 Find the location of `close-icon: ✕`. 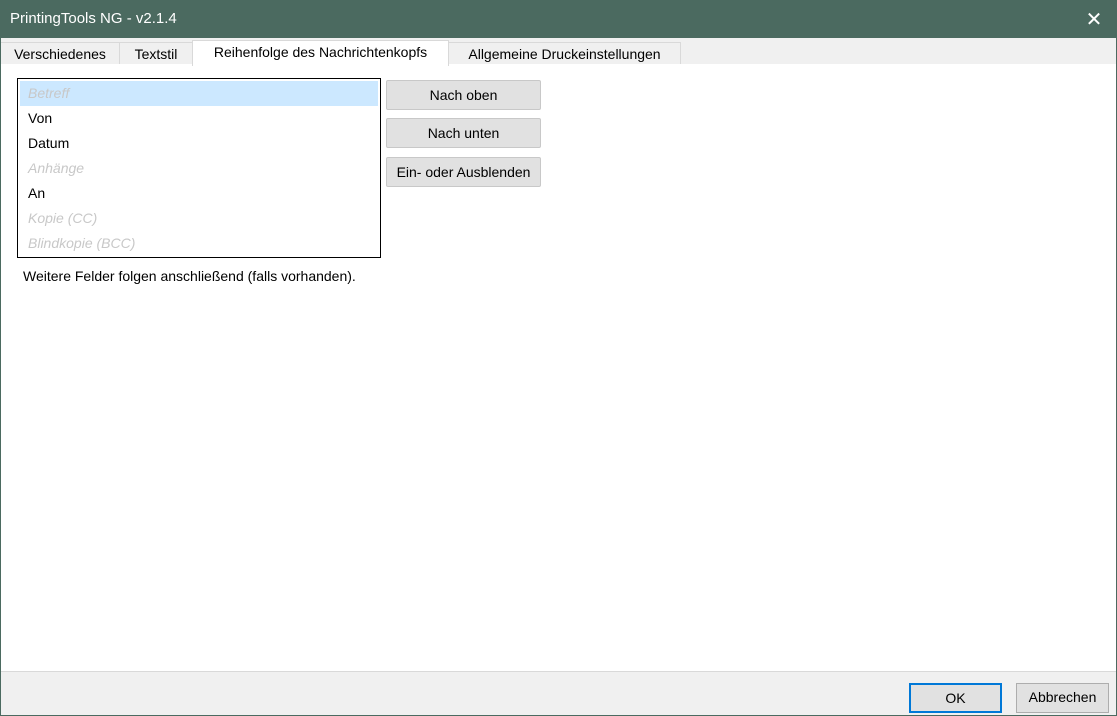

close-icon: ✕ is located at coordinates (1094, 19).